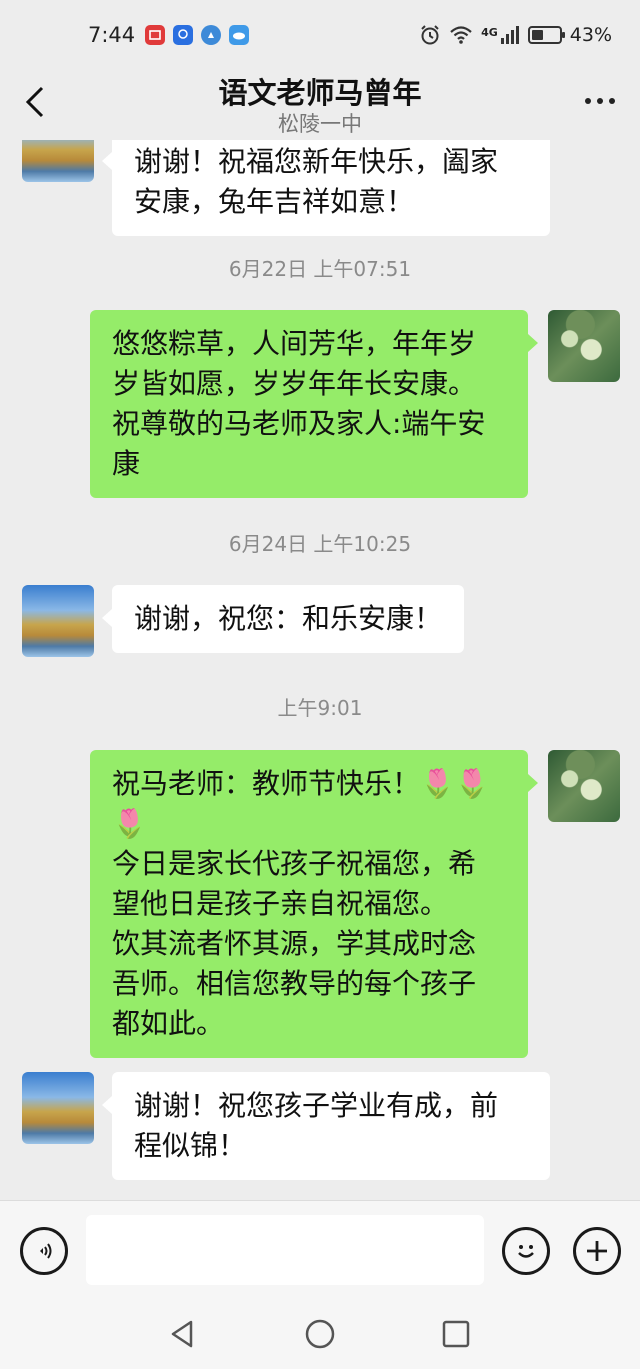 Image resolution: width=640 pixels, height=1369 pixels. Describe the element at coordinates (155, 35) in the screenshot. I see `notification-app-icon` at that location.